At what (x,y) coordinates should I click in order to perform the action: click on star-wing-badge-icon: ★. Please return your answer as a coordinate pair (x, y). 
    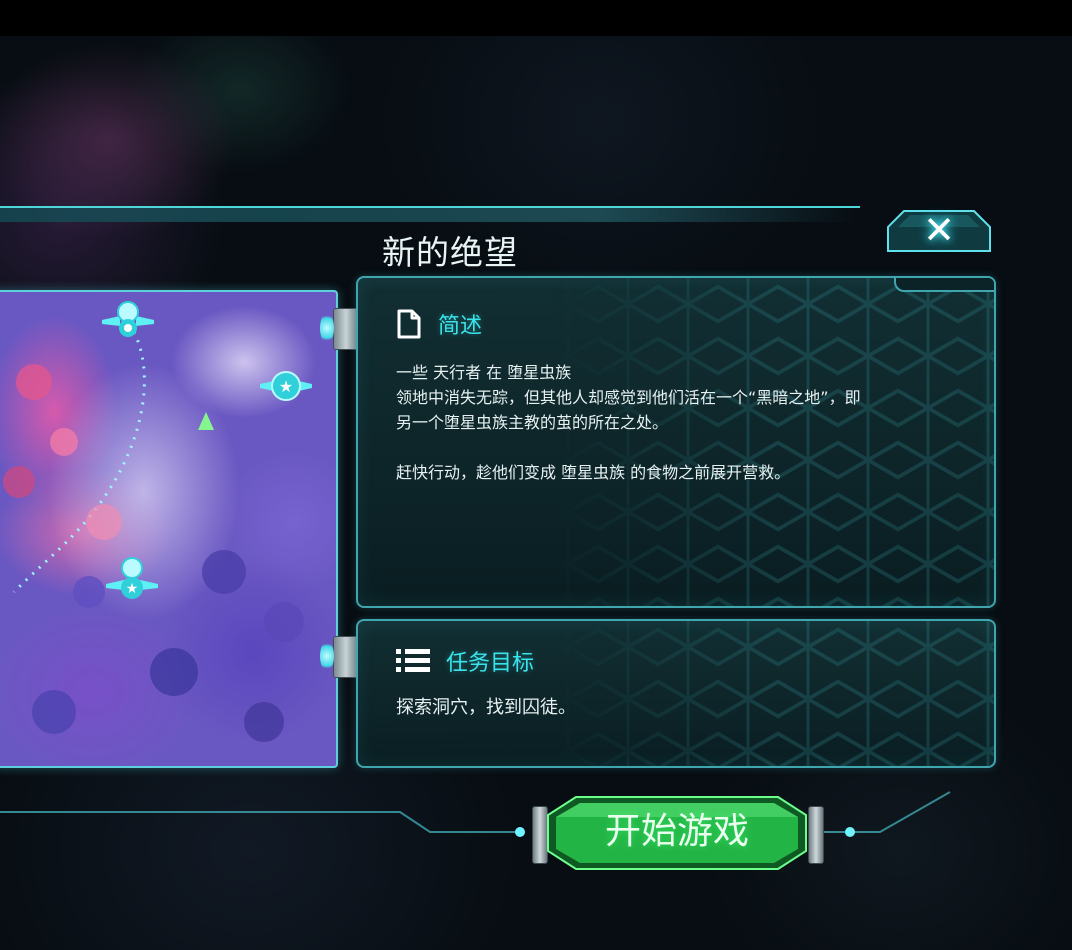
    Looking at the image, I should click on (286, 386).